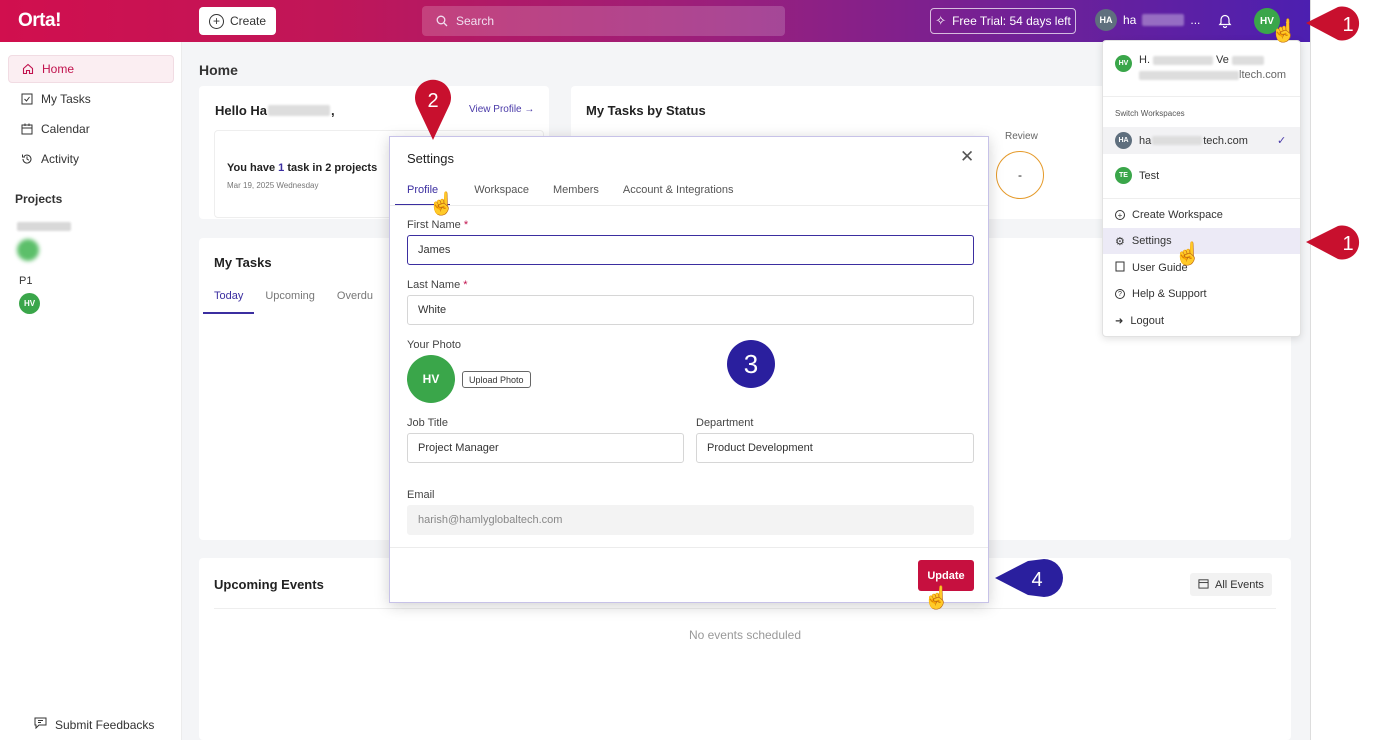  Describe the element at coordinates (29, 303) in the screenshot. I see `project-p1-avatar: HV` at that location.